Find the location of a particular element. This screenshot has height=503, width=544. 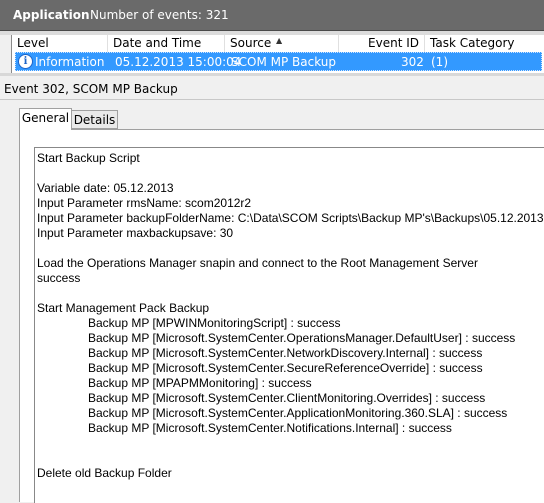

description-line: success is located at coordinates (59, 278).